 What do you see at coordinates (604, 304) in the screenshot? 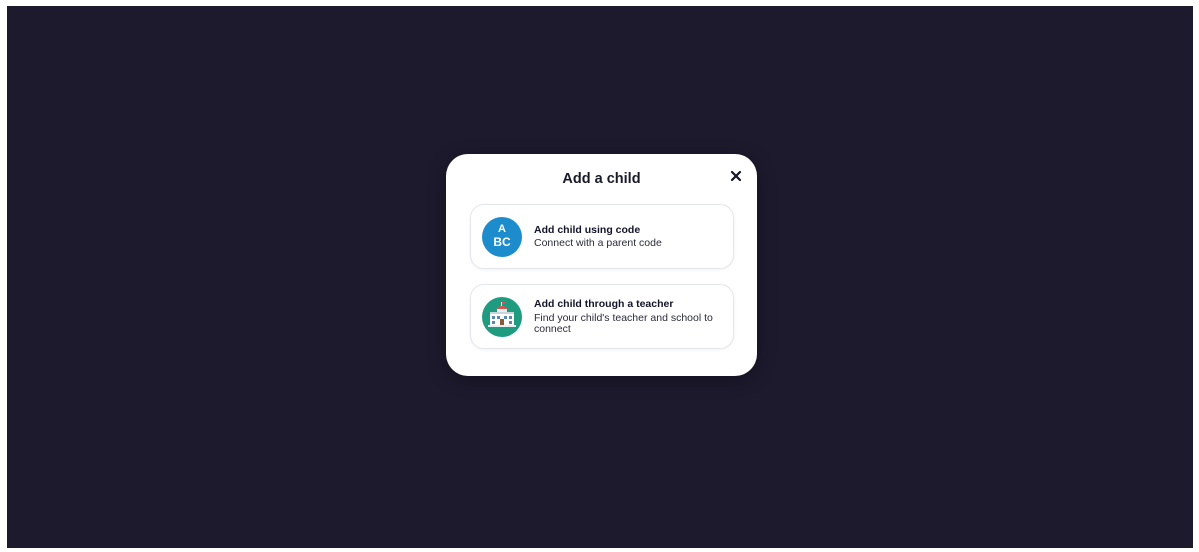
I see `option-title: Add child through a teacher` at bounding box center [604, 304].